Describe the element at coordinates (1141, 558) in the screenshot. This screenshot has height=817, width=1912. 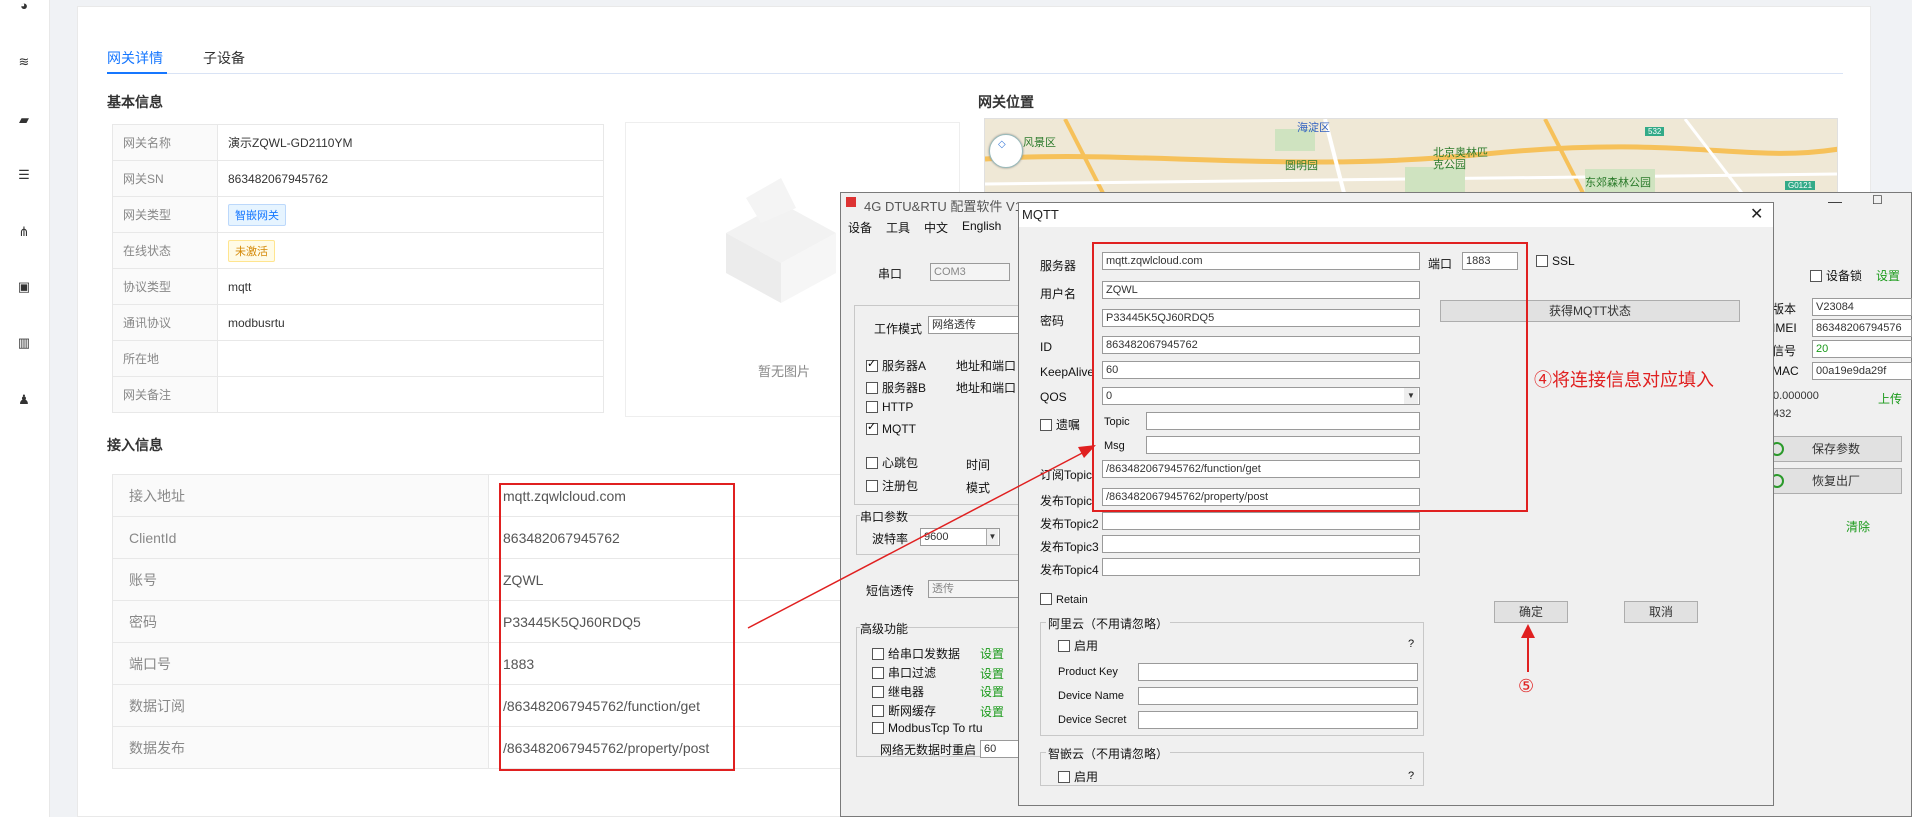
I see `annotation-arrows` at that location.